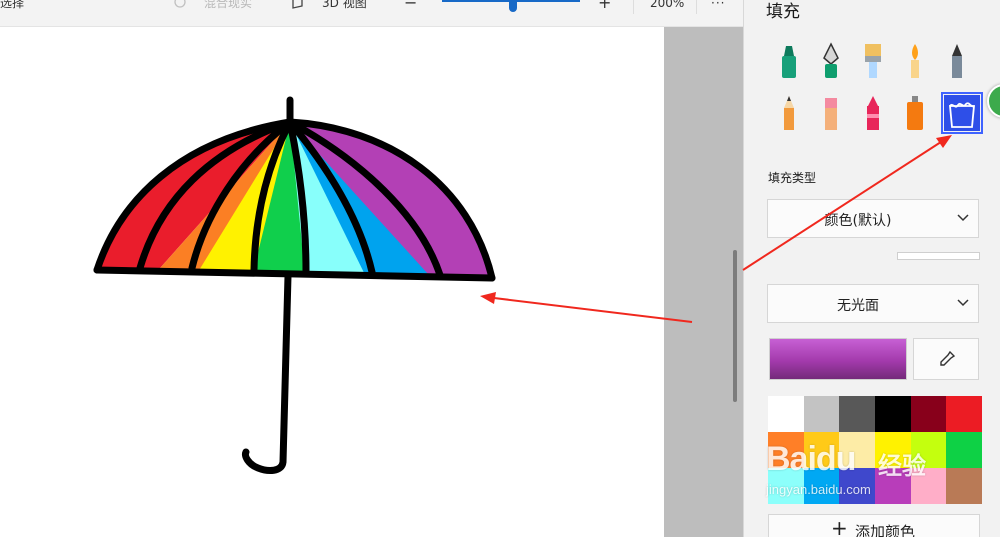 This screenshot has width=1000, height=541. I want to click on oil-brush-icon, so click(873, 61).